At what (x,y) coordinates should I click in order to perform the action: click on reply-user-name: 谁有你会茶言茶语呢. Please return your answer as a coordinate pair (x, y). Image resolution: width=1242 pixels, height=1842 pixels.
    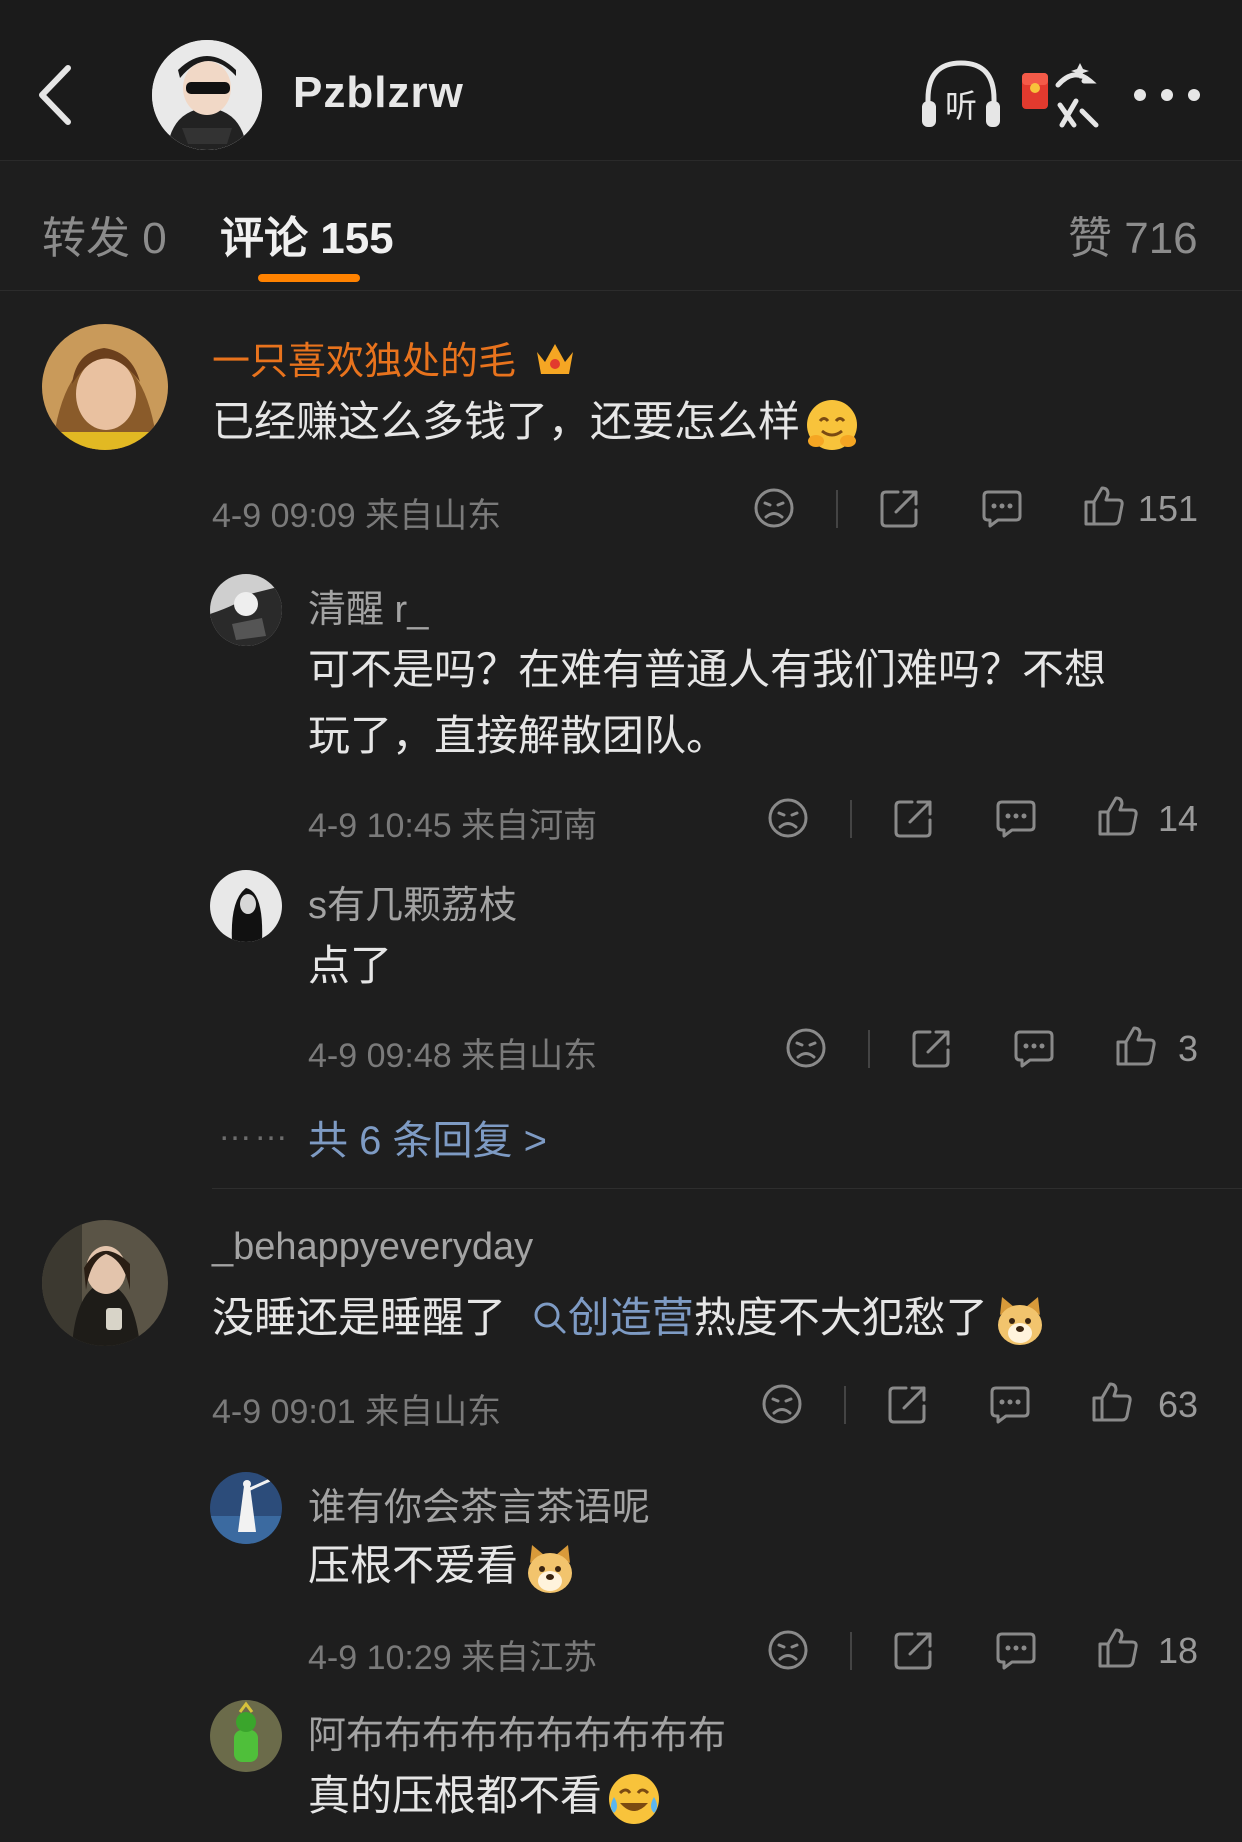
    Looking at the image, I should click on (479, 1503).